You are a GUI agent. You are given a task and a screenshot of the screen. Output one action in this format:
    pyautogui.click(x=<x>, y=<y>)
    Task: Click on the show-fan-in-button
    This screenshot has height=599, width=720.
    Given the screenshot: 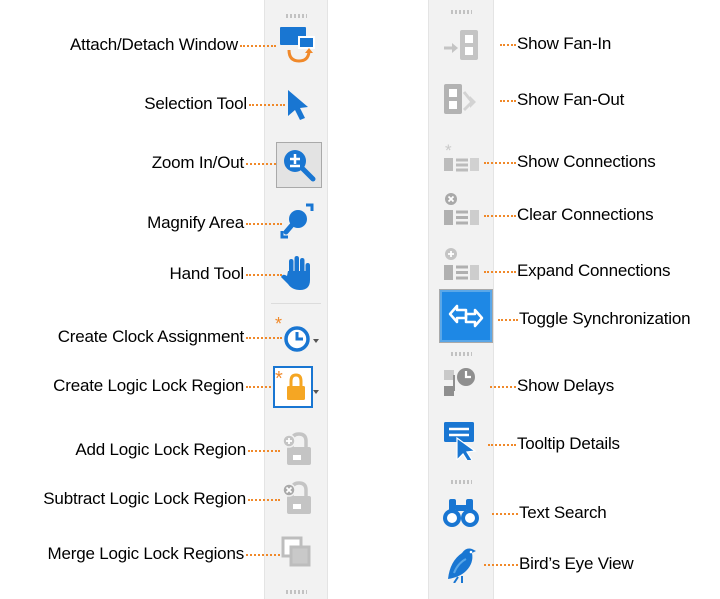 What is the action you would take?
    pyautogui.click(x=462, y=44)
    